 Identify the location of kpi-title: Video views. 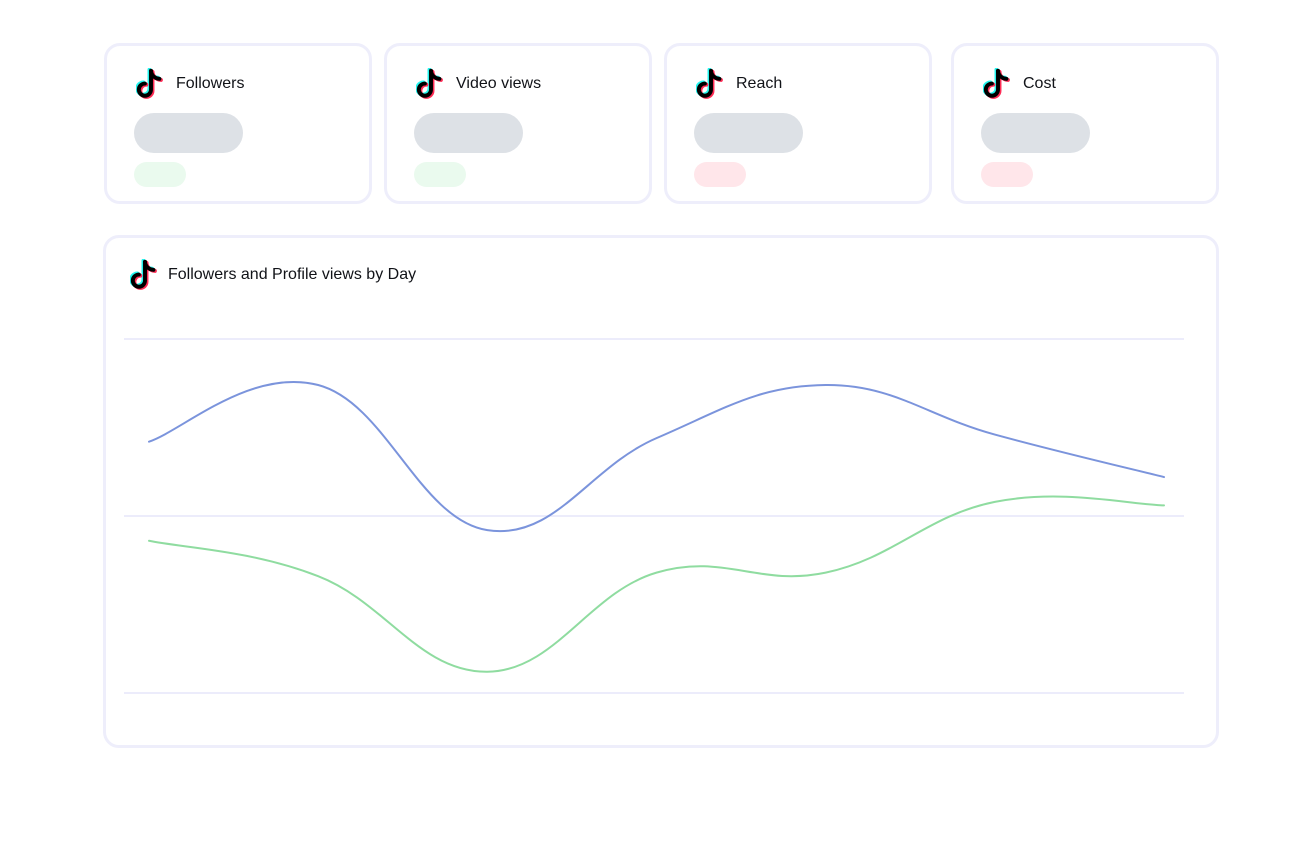
(499, 83).